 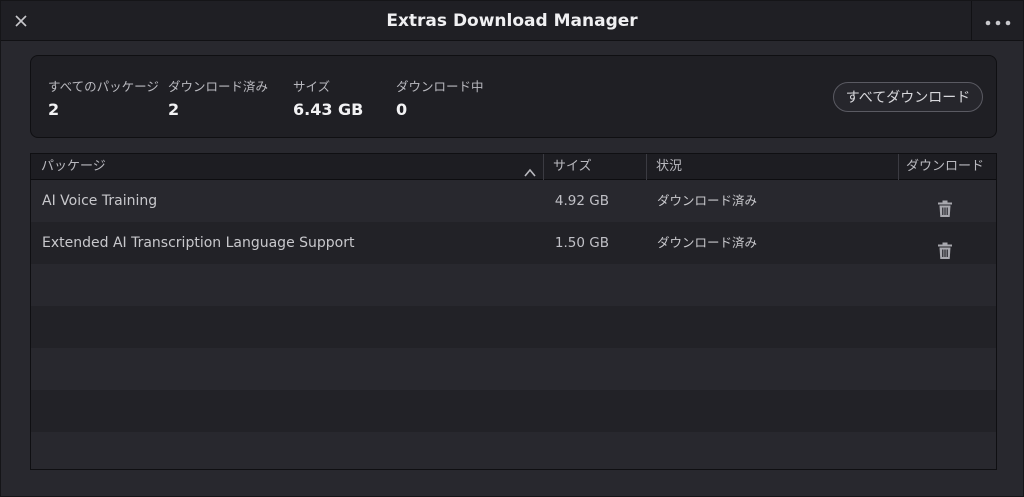 I want to click on title-bar: Extras Download Manager, so click(x=512, y=21).